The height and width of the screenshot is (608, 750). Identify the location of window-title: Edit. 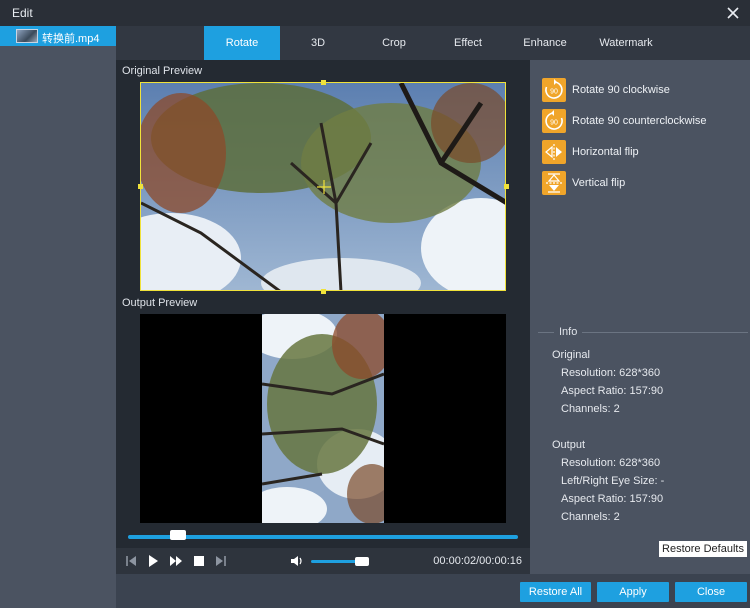
(22, 13).